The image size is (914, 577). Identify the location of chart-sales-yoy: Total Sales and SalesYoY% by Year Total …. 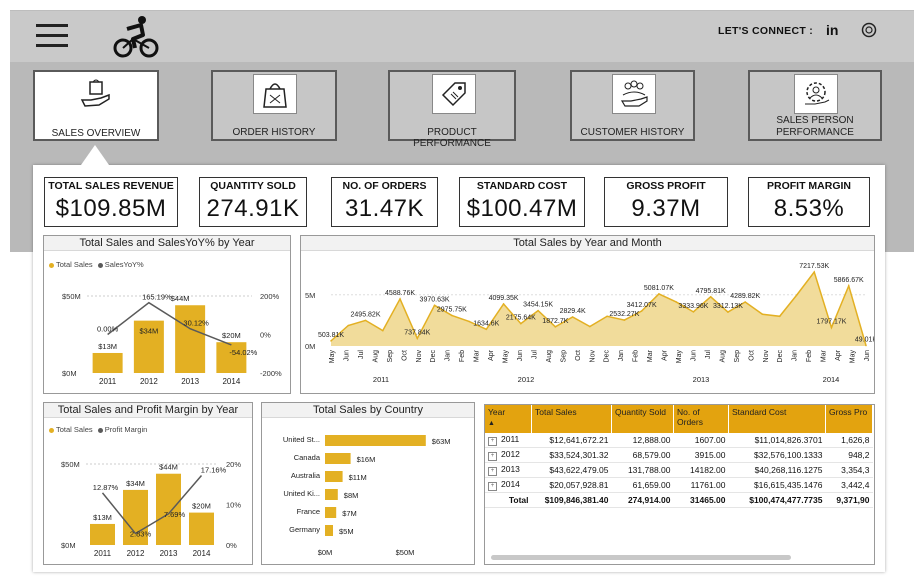
(167, 314).